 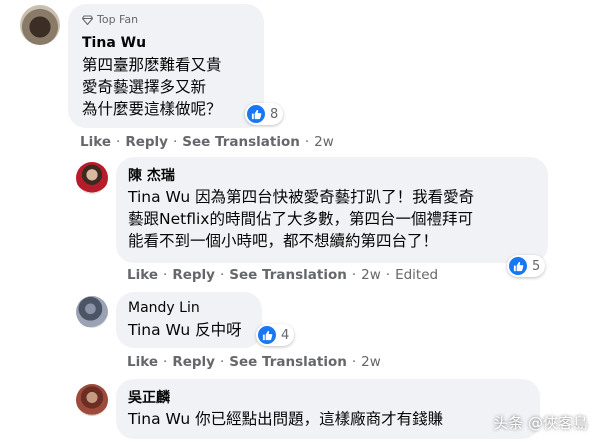 I want to click on comment-line: 愛奇藝選擇多又新, so click(x=144, y=87).